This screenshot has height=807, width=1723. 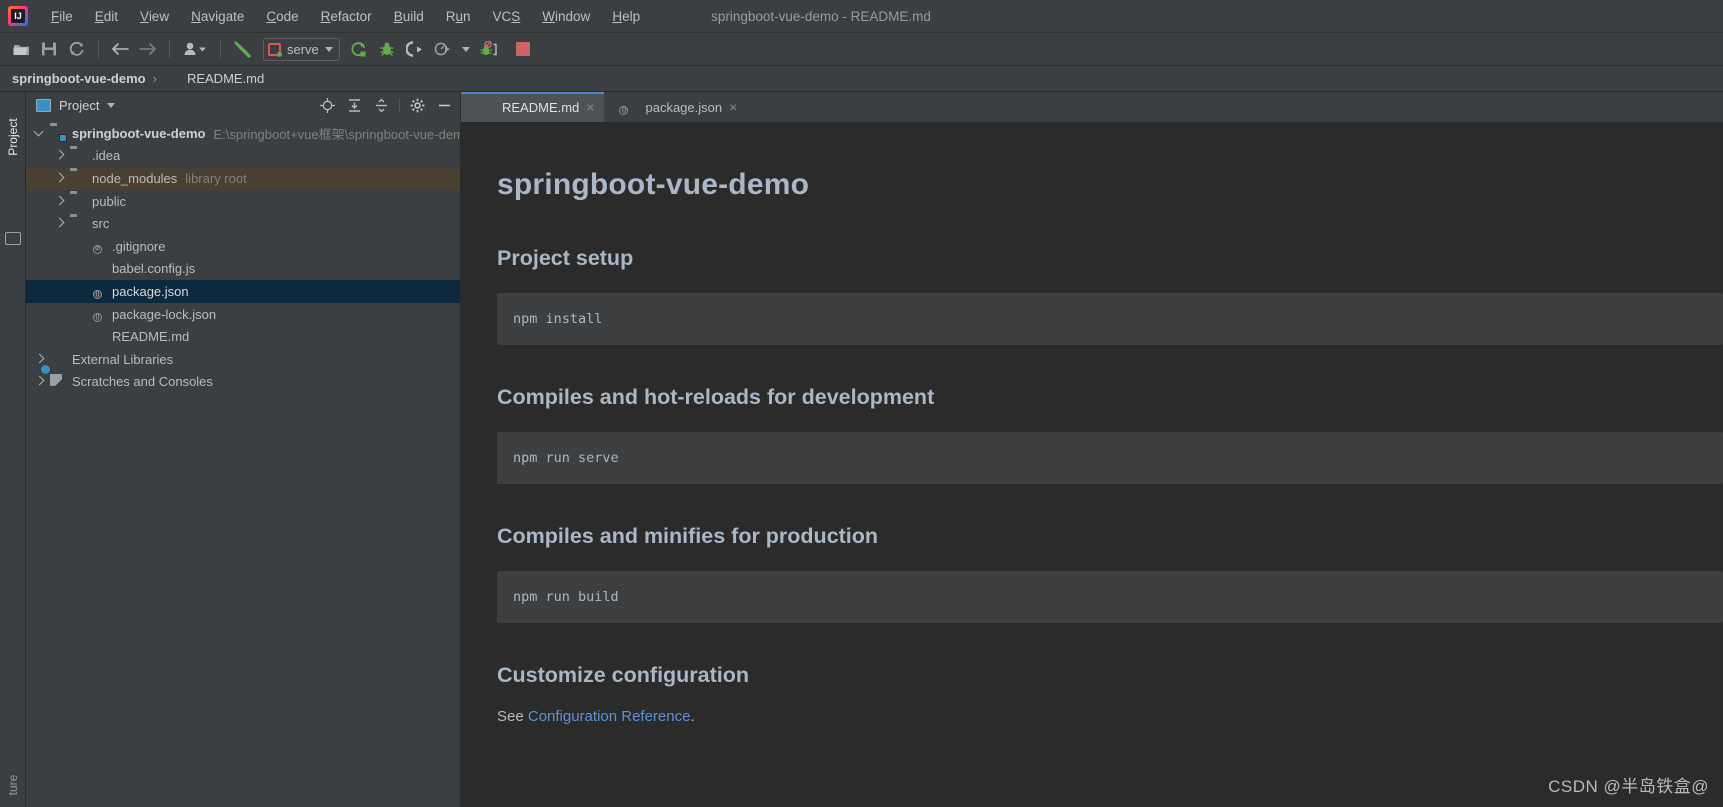 What do you see at coordinates (154, 269) in the screenshot?
I see `tree-row-label: babel.config.js` at bounding box center [154, 269].